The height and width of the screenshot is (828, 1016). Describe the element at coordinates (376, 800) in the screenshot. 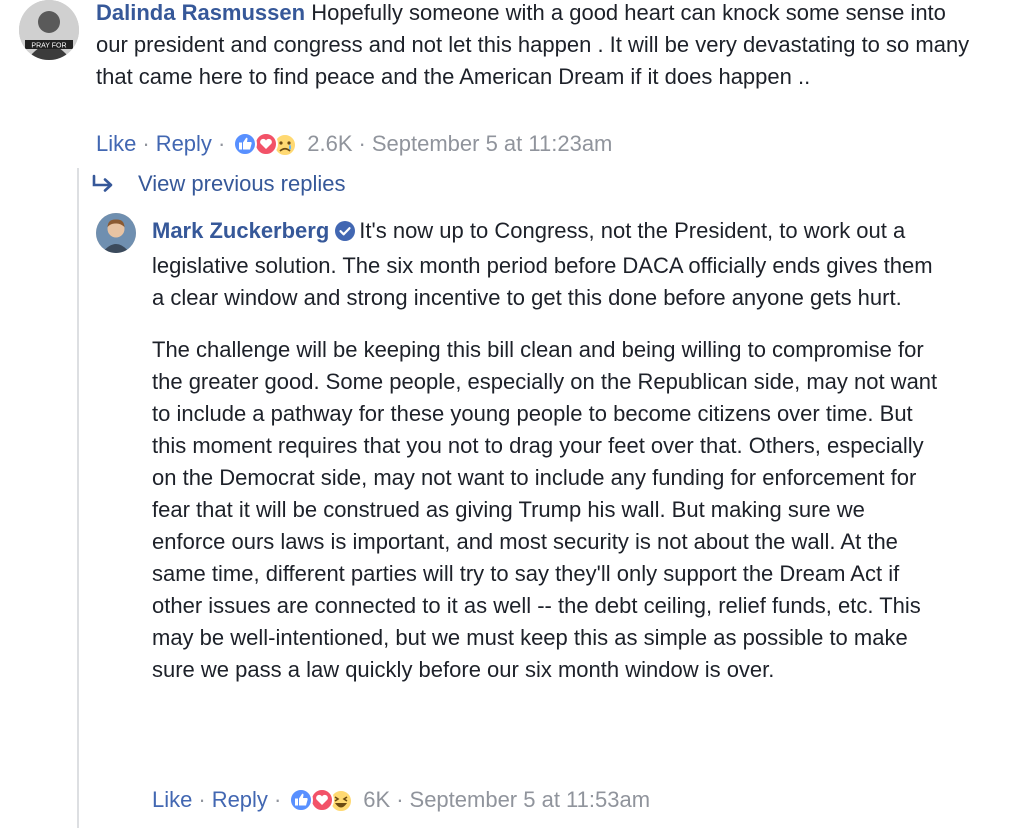

I see `reaction-count: 6K` at that location.